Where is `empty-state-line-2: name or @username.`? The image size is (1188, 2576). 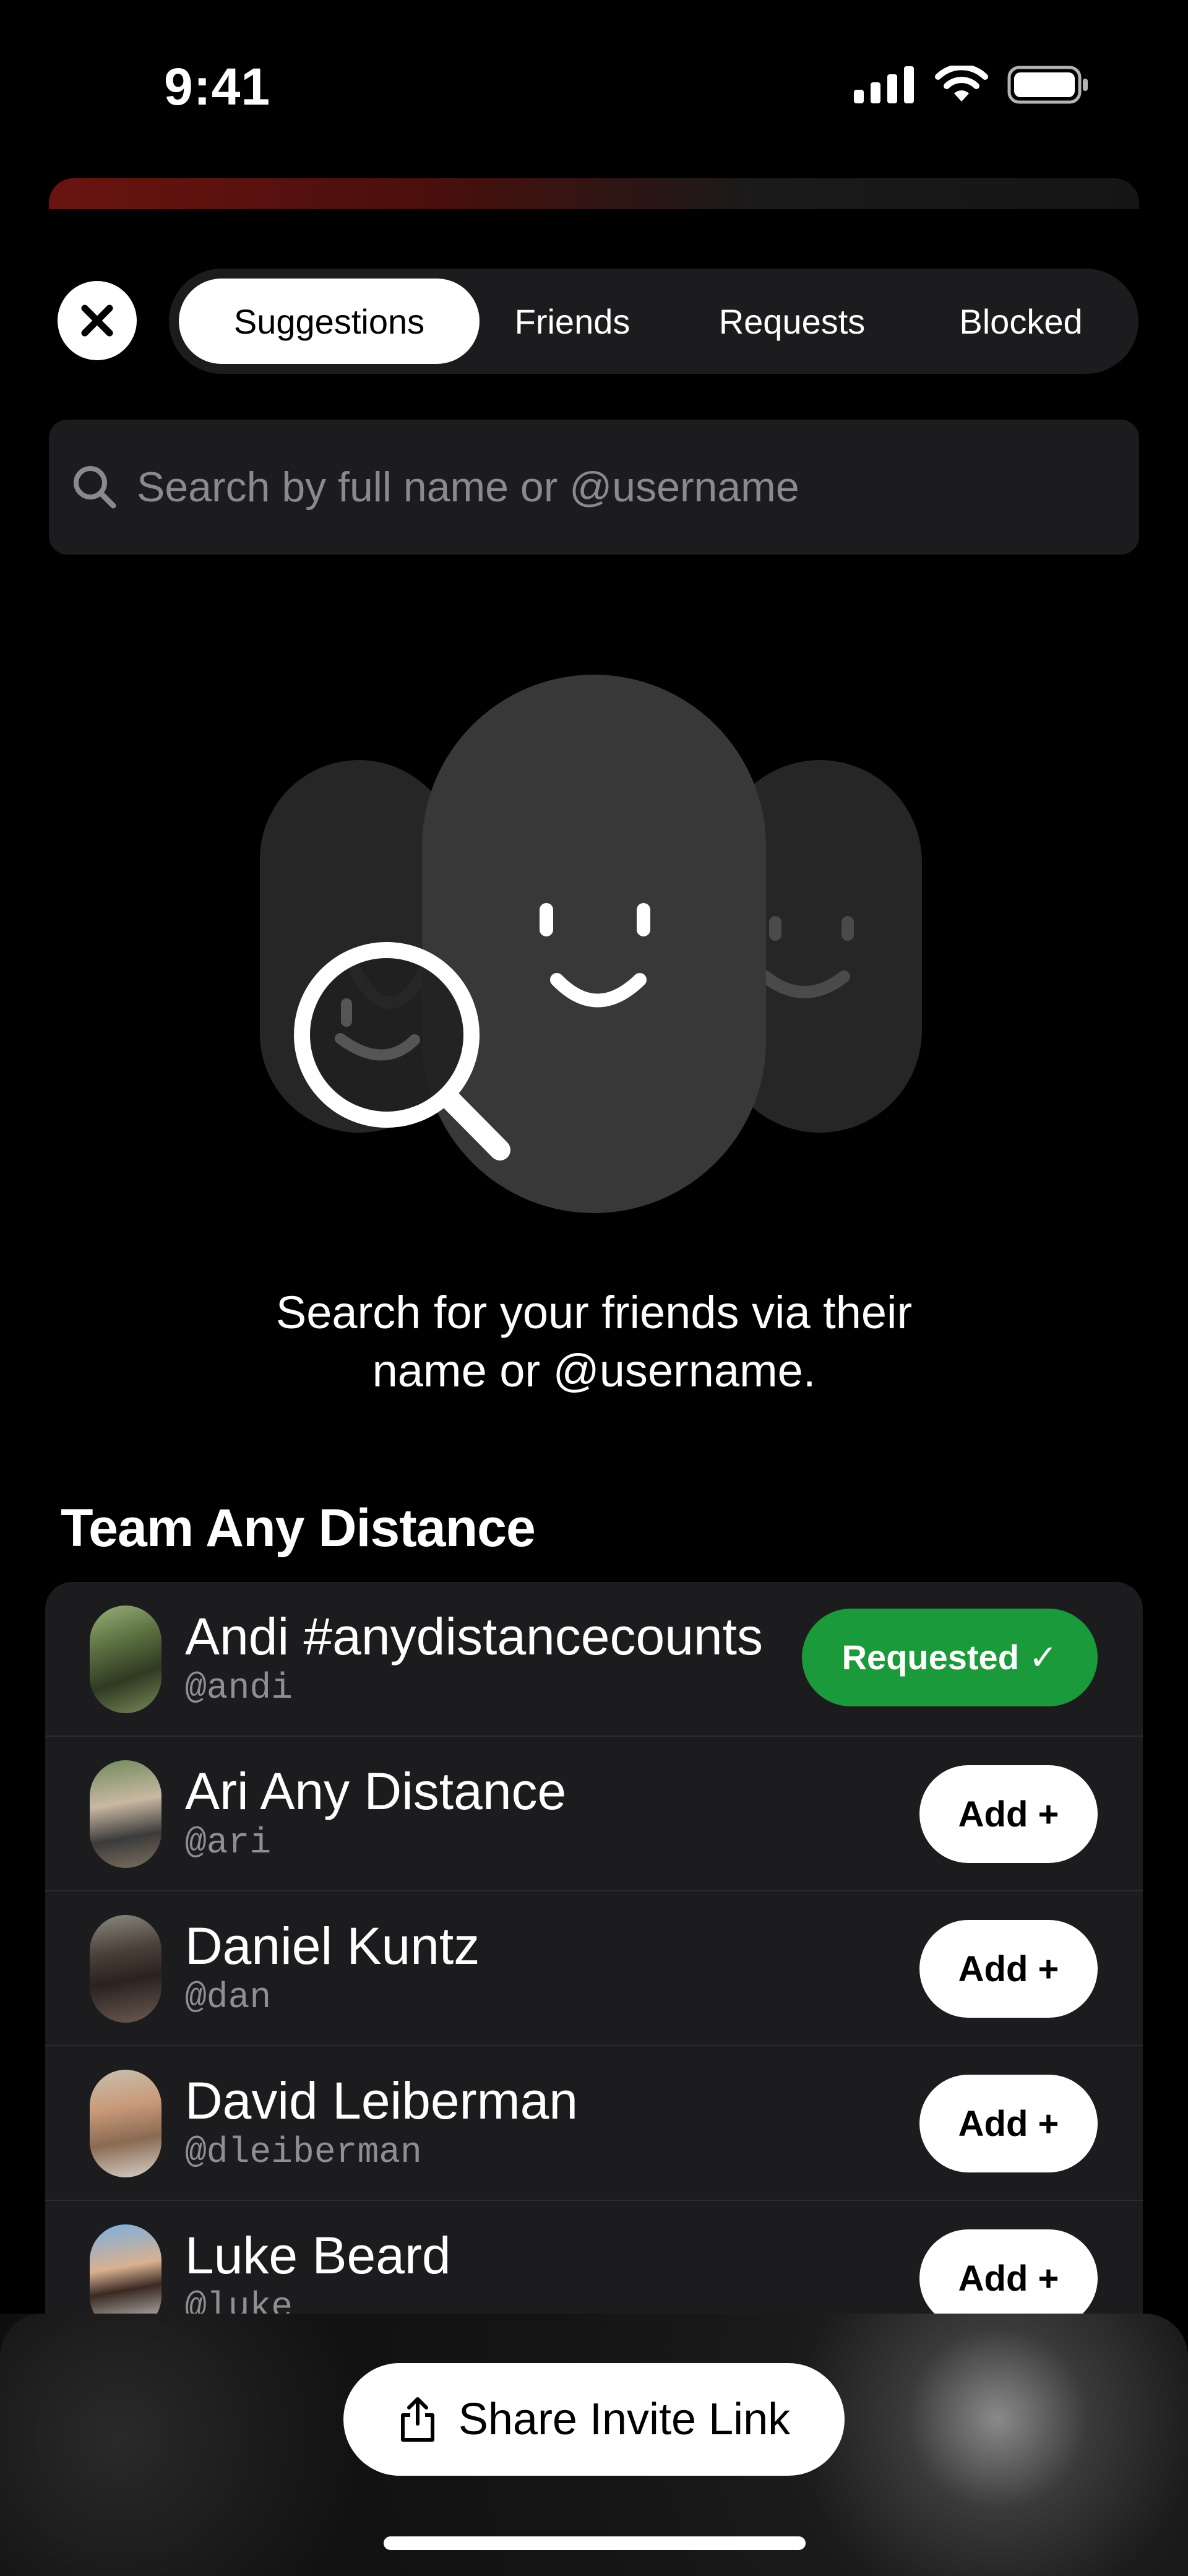
empty-state-line-2: name or @username. is located at coordinates (594, 1370).